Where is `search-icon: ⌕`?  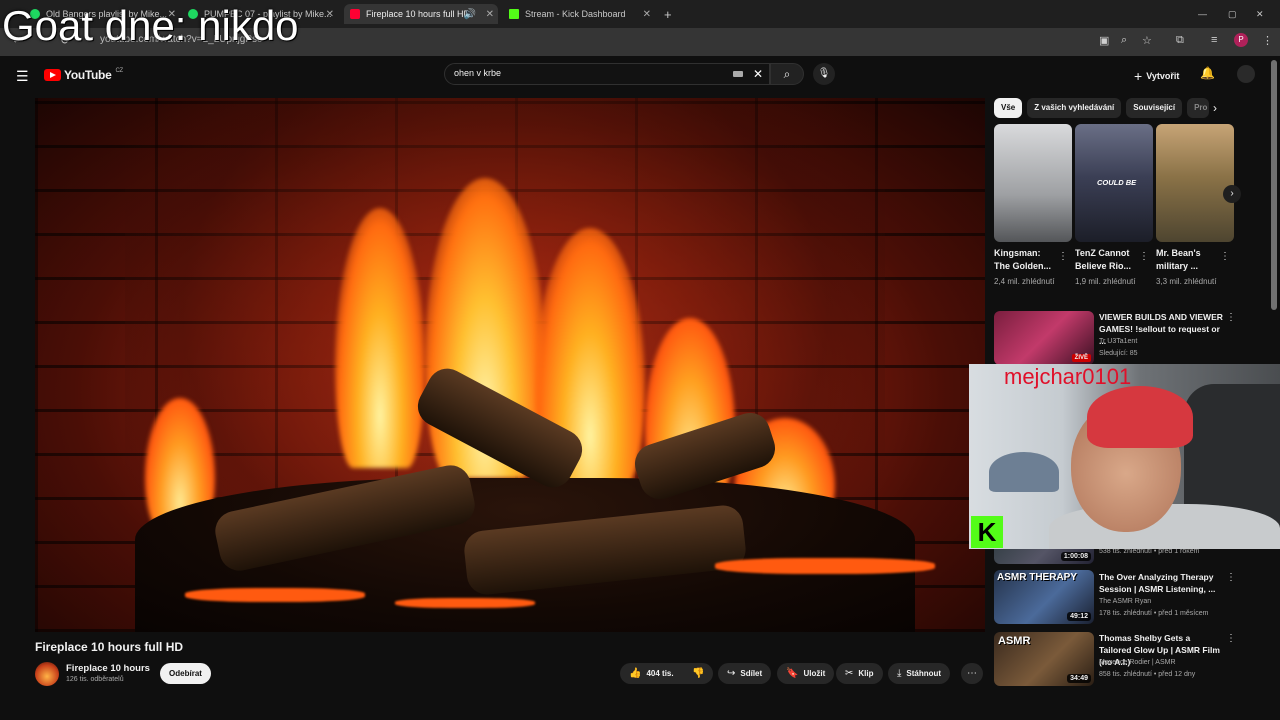
search-icon: ⌕ is located at coordinates (787, 74).